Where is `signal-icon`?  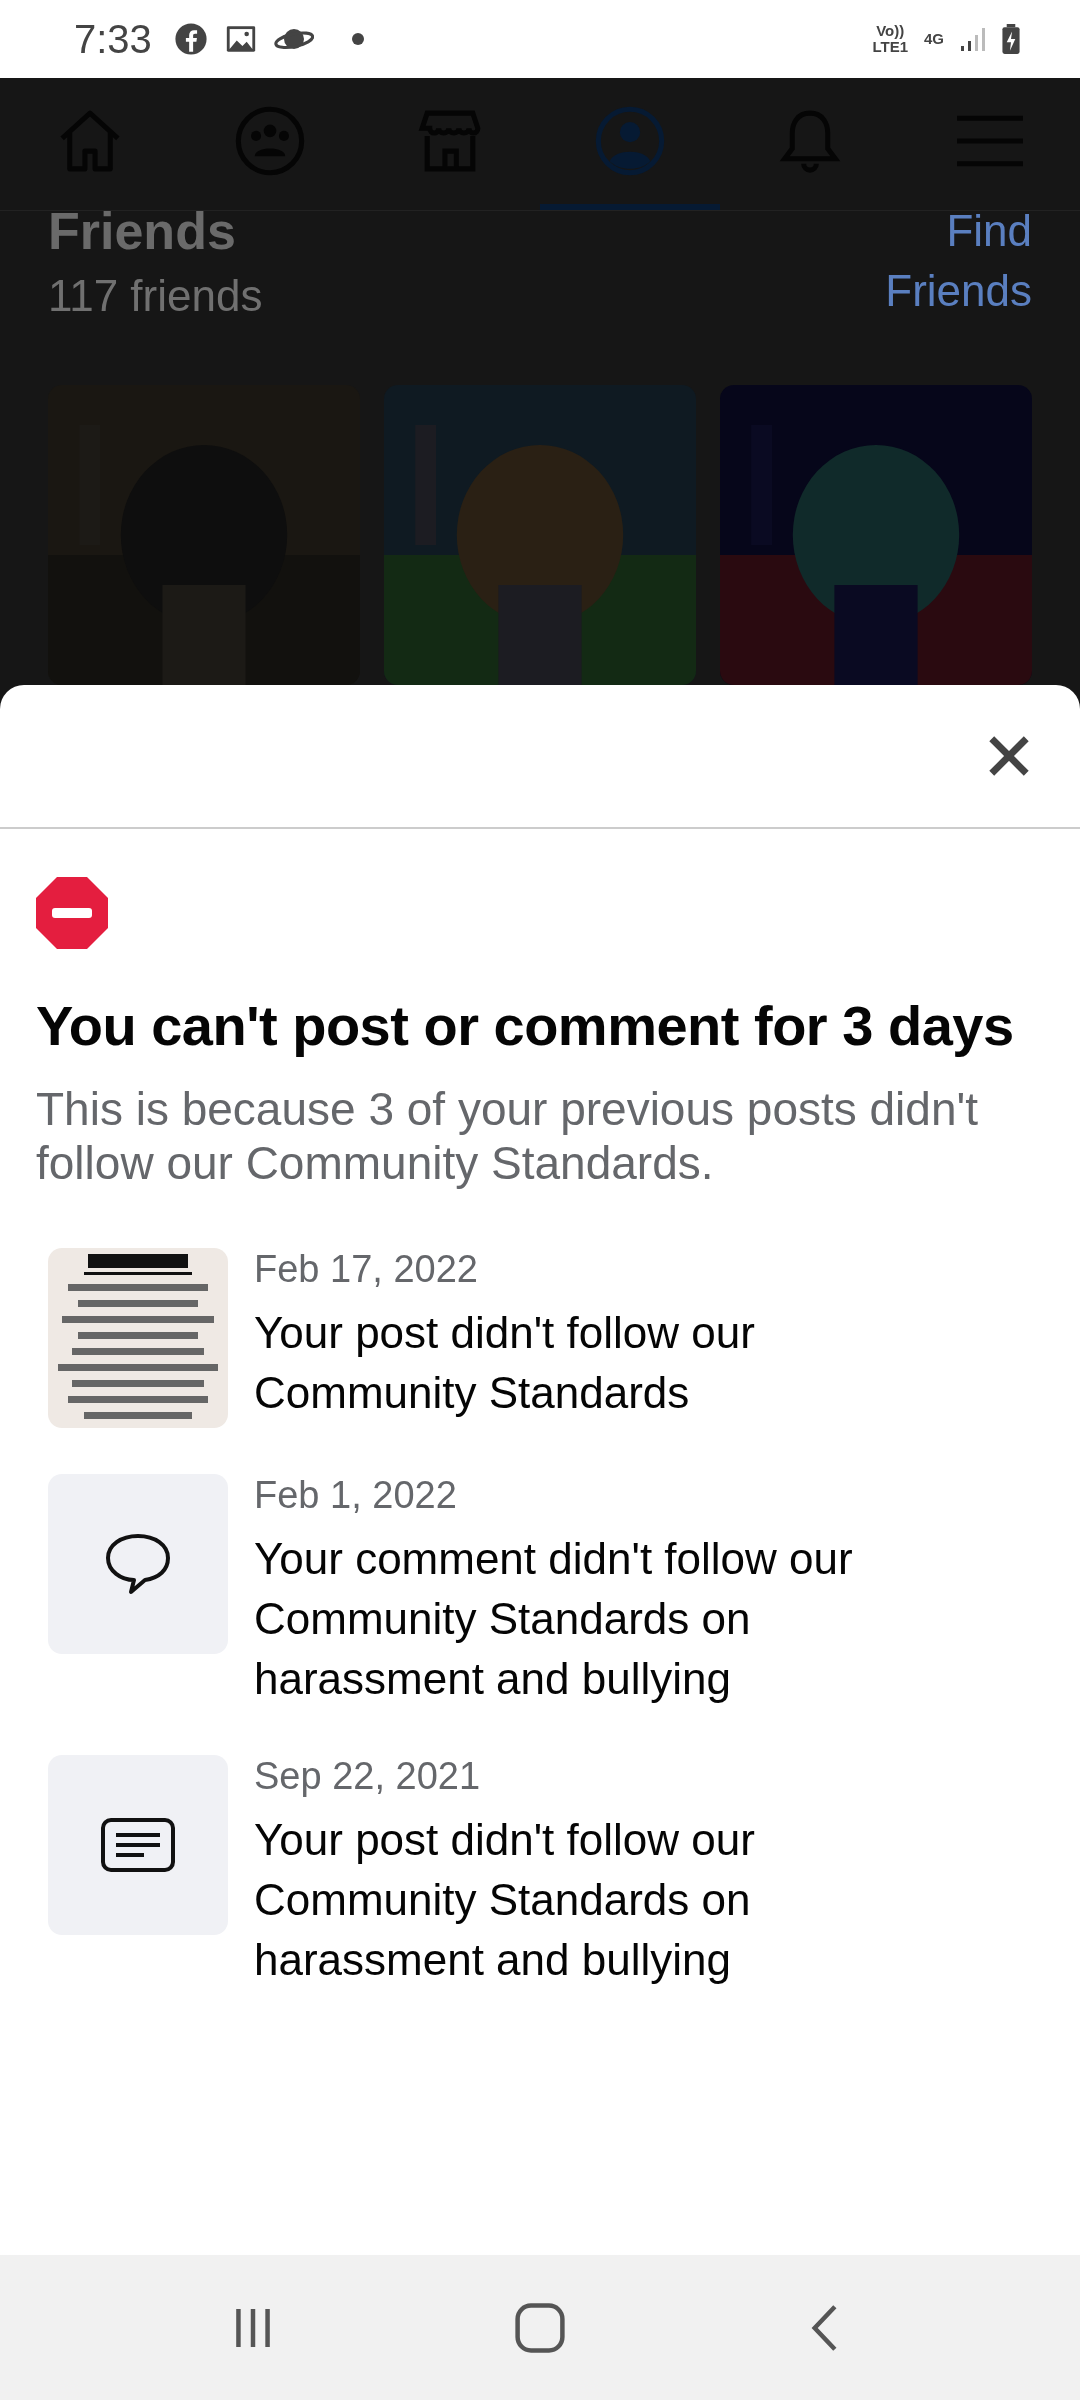 signal-icon is located at coordinates (973, 39).